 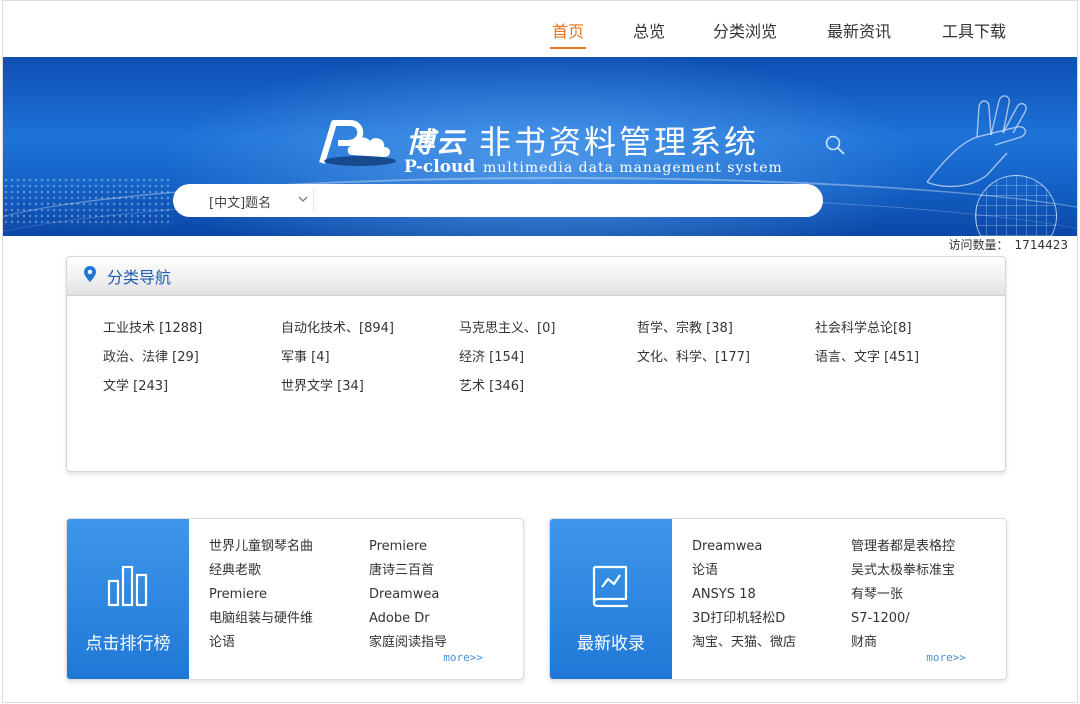 I want to click on top-nav: 首页 总览 分类浏览 最新资讯 工具下载, so click(x=540, y=28).